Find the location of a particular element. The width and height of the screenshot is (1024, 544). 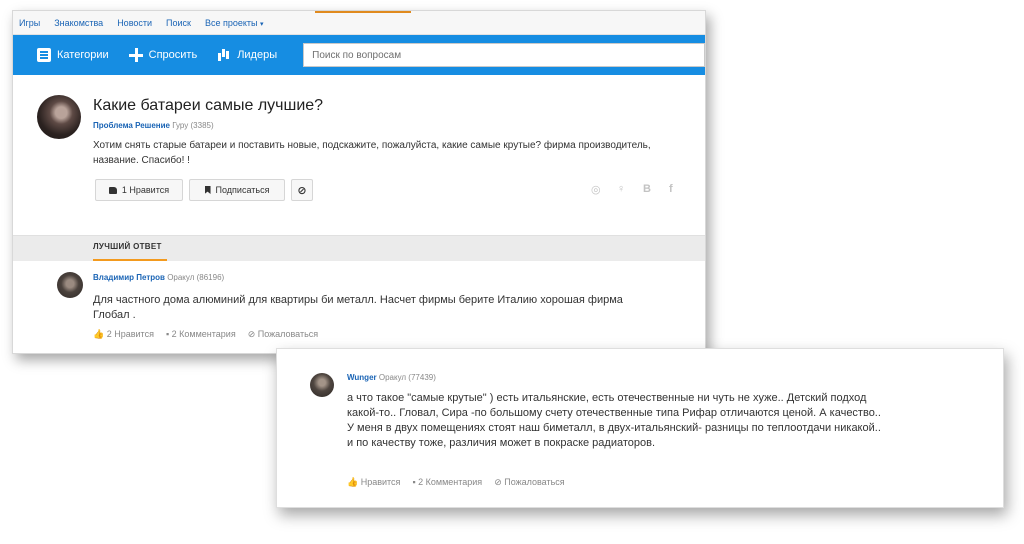

share-mail-icon: ◎ is located at coordinates (596, 189).